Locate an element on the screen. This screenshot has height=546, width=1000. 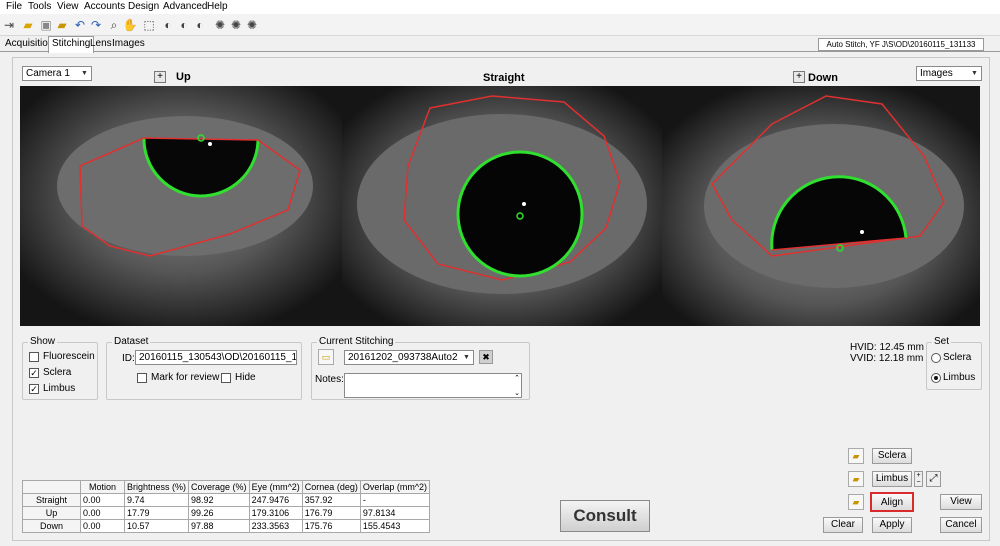
sclera-load-icon: ▰ is located at coordinates (856, 456).